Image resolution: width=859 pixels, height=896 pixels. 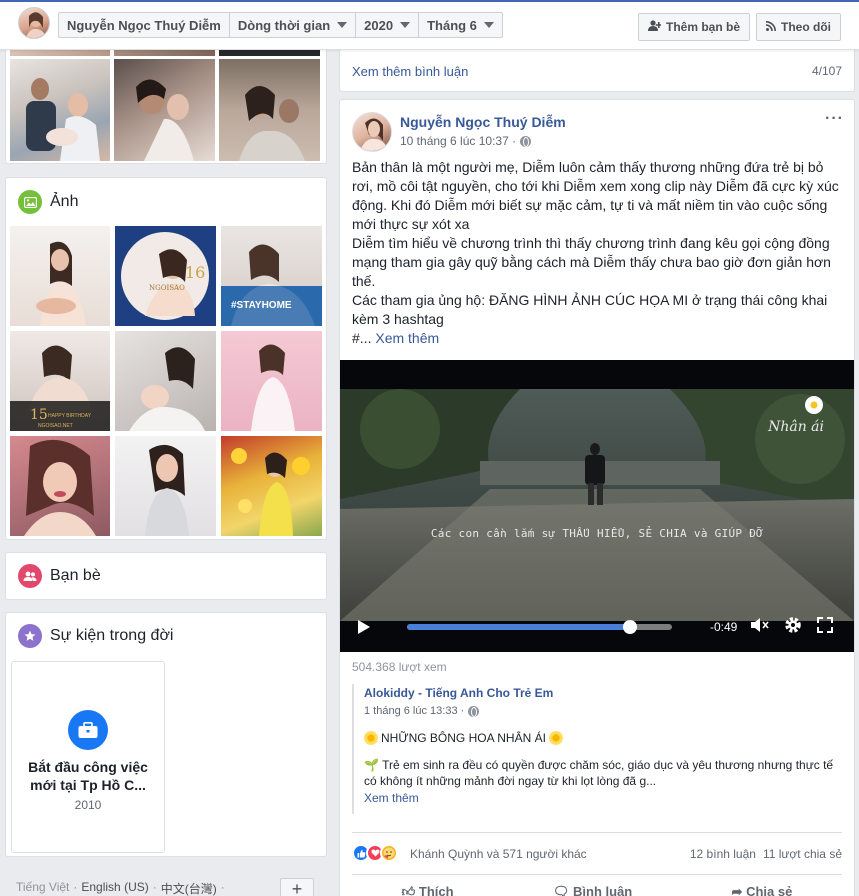 I want to click on photos-icon, so click(x=30, y=202).